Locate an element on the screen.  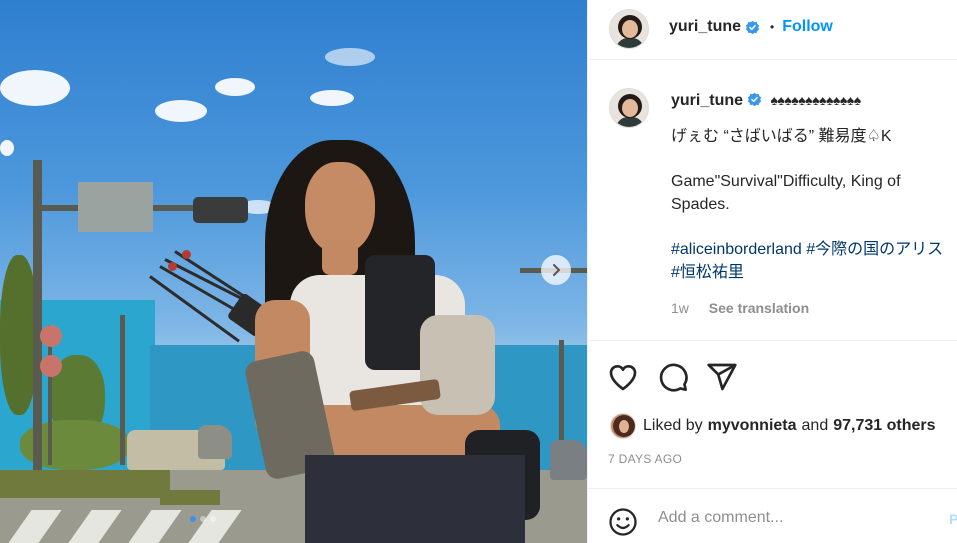
share-icon is located at coordinates (722, 377).